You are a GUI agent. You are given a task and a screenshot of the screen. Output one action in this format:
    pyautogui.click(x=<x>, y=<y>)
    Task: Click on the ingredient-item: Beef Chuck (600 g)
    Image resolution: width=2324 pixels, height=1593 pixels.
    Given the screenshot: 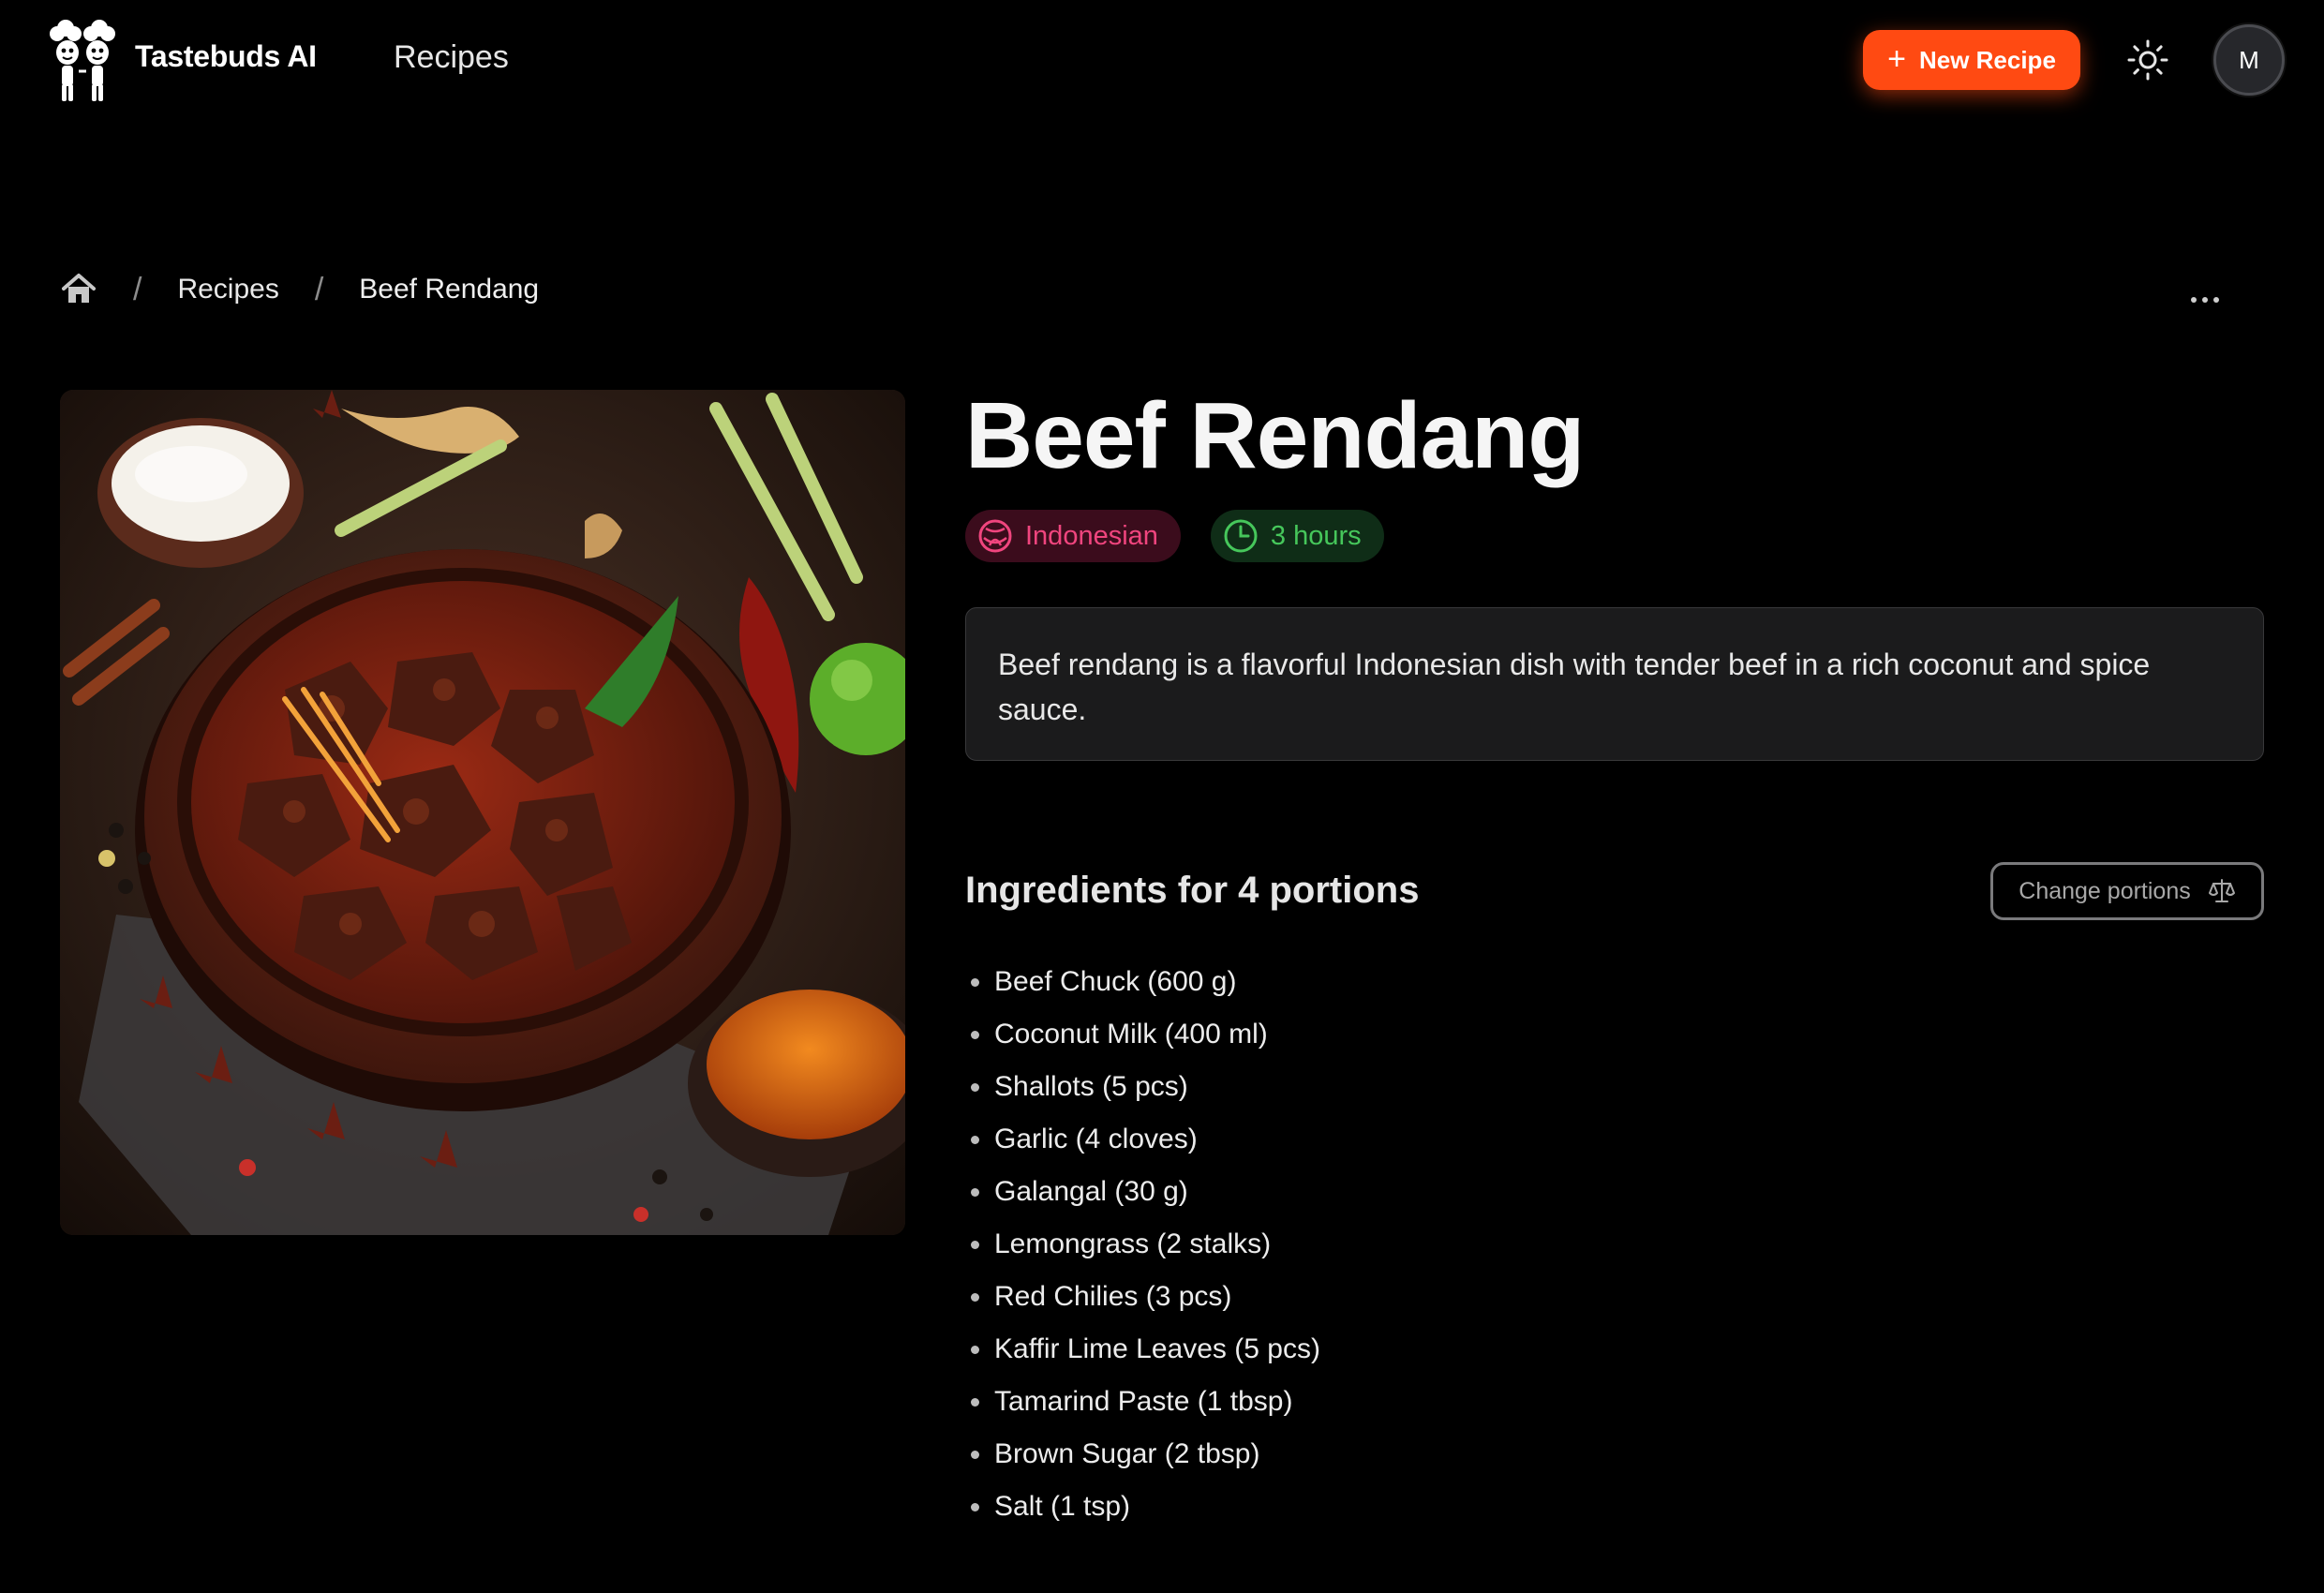 What is the action you would take?
    pyautogui.click(x=1142, y=982)
    